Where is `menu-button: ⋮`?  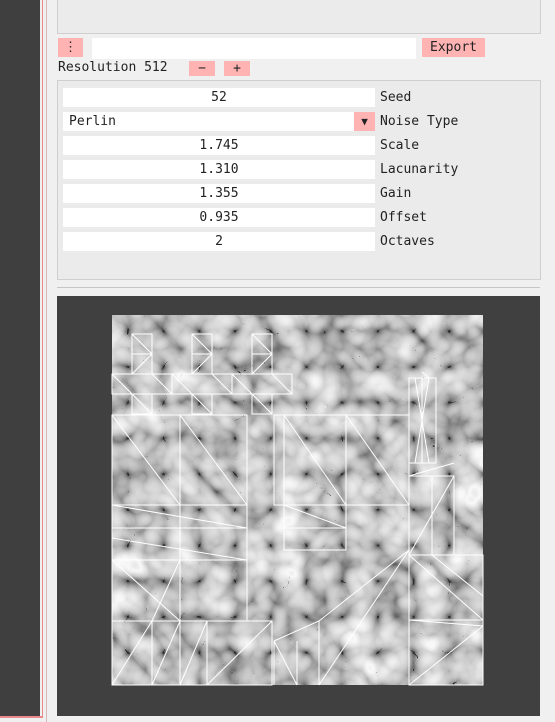 menu-button: ⋮ is located at coordinates (70, 47).